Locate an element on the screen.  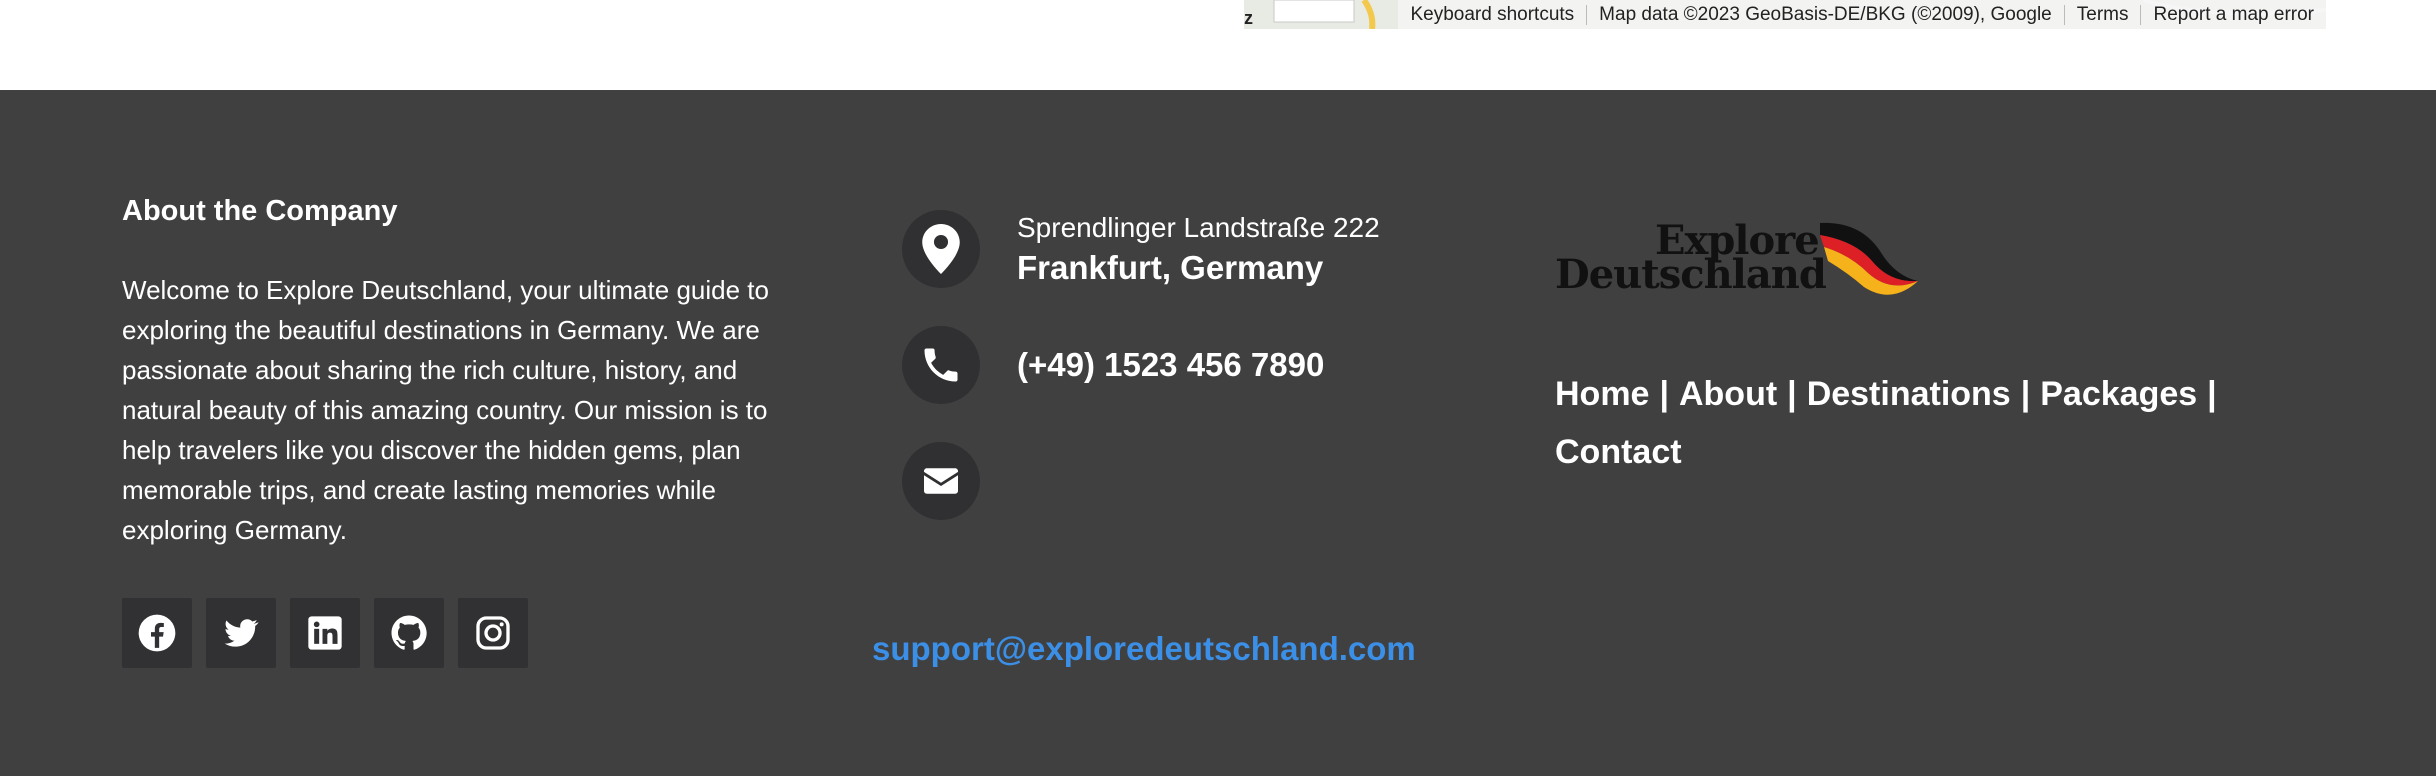
phone-row: (+49) 1523 456 7890 is located at coordinates (1152, 365).